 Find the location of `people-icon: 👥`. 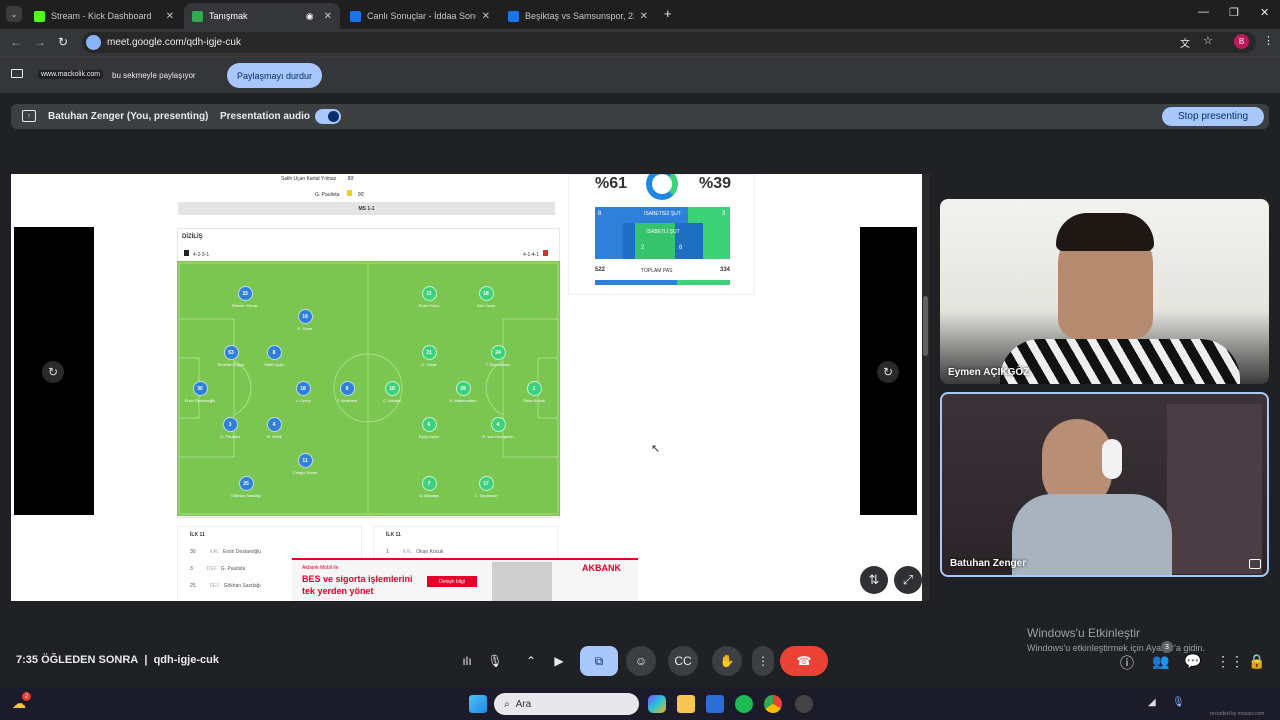

people-icon: 👥 is located at coordinates (1160, 661).